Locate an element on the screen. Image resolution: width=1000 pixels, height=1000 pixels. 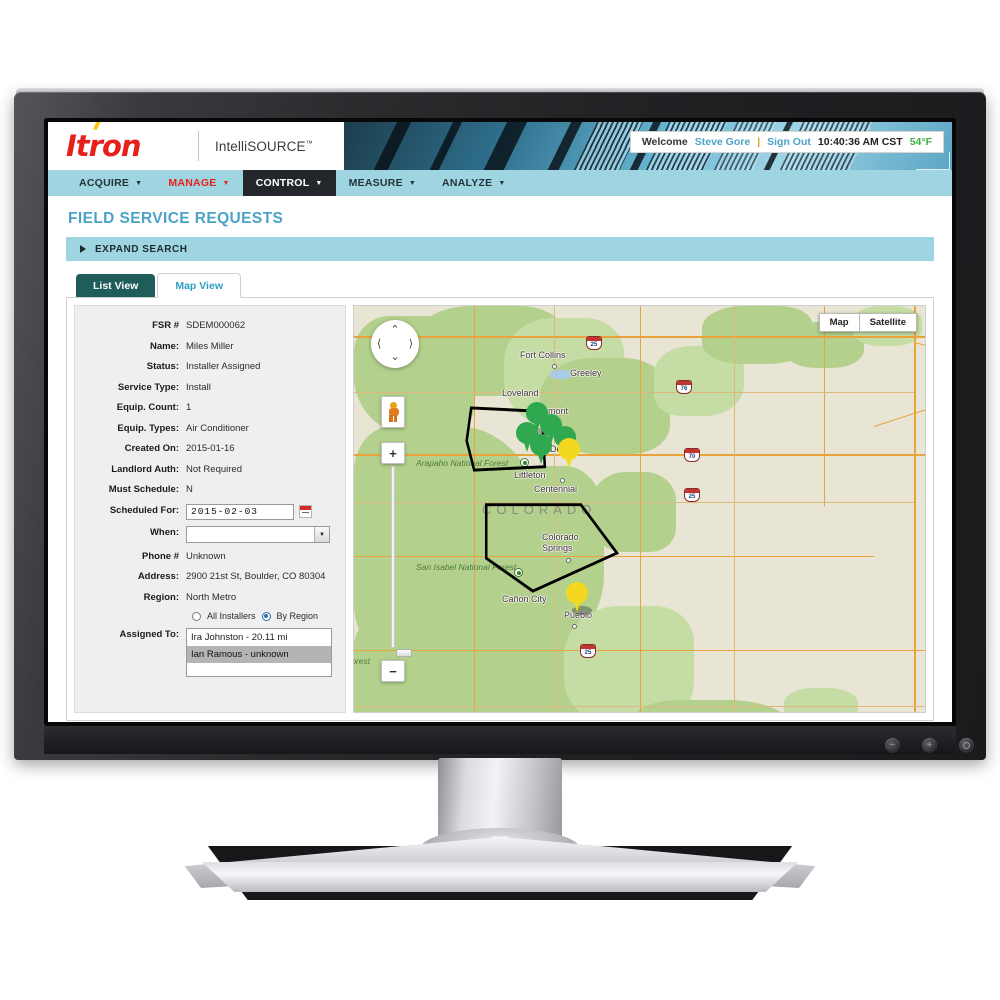
nav-item-acquire: ACQUIRE ▼ is located at coordinates (110, 183).